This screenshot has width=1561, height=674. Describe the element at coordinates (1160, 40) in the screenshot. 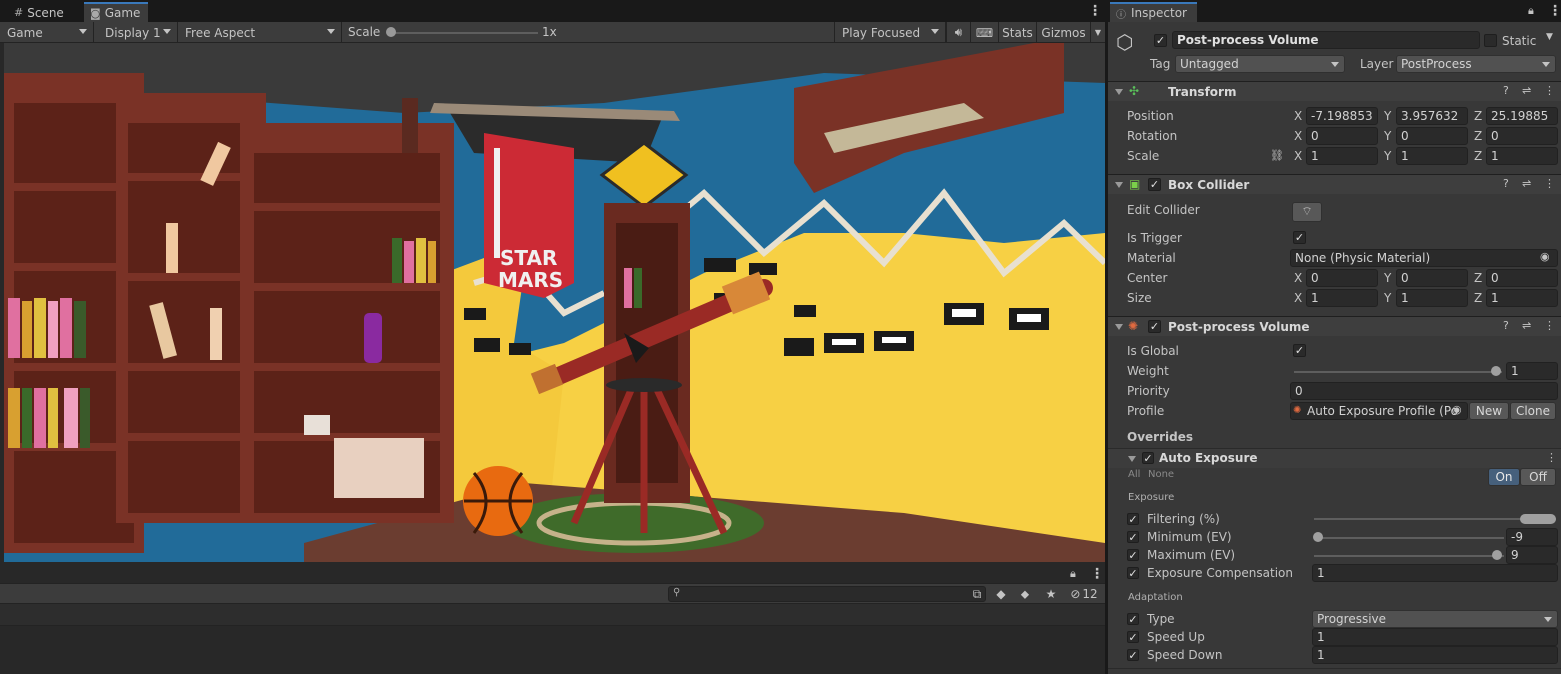

I see `active-checkbox: ✓` at that location.